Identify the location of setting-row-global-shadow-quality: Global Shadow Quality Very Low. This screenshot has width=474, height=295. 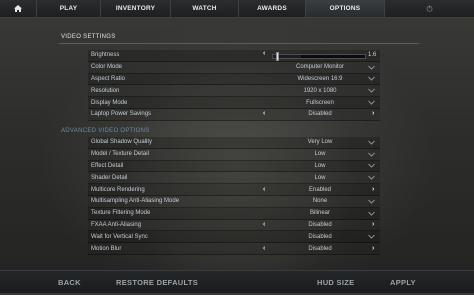
(234, 143).